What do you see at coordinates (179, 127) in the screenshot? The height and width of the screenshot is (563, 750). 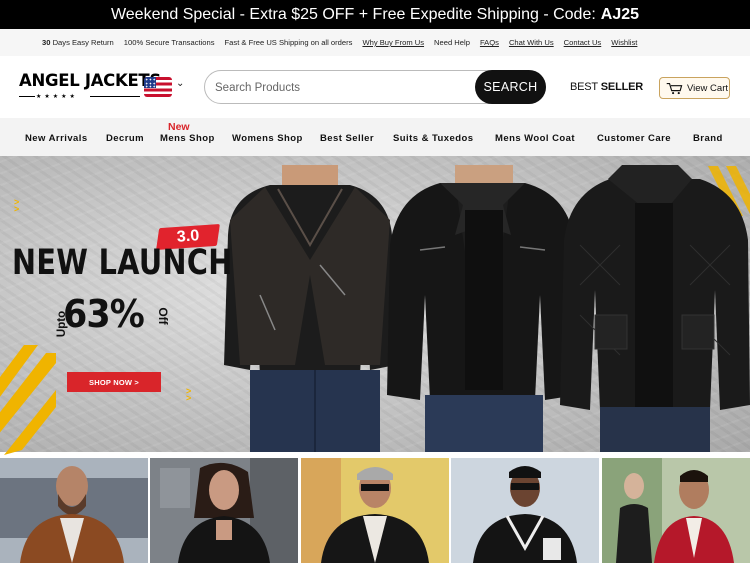 I see `new-tag: New` at bounding box center [179, 127].